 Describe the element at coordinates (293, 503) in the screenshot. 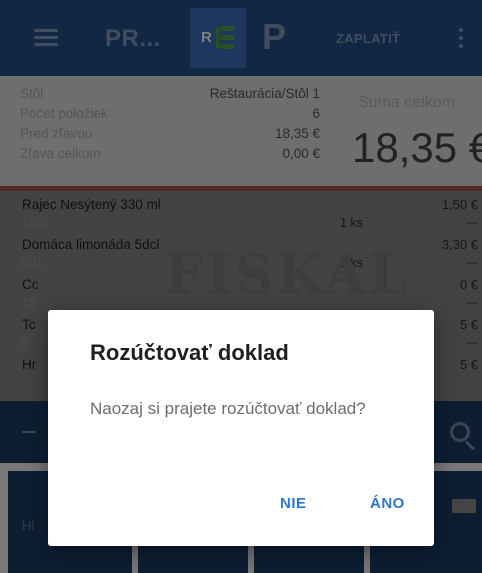

I see `no-button: NIE` at that location.